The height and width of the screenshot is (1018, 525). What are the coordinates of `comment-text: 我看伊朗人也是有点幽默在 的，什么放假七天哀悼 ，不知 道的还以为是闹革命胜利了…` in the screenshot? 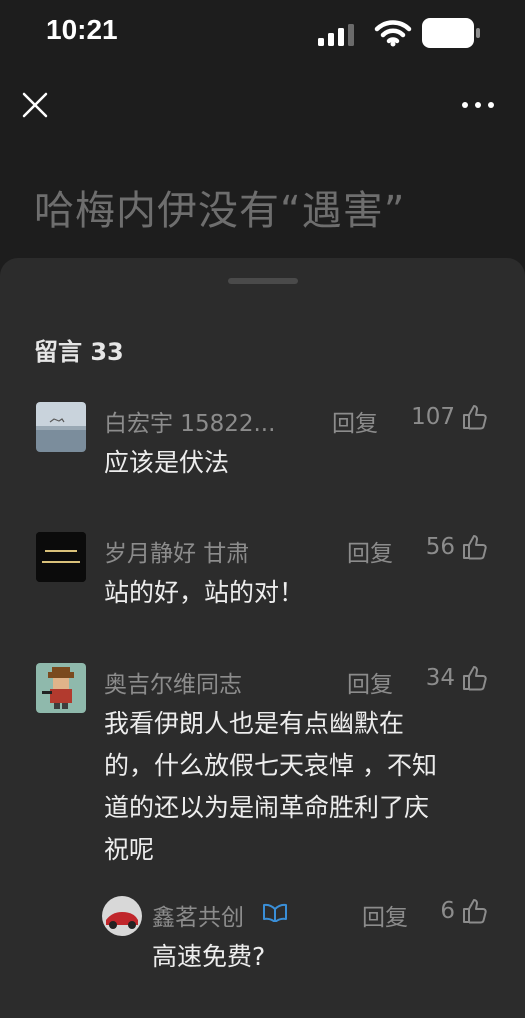 It's located at (304, 787).